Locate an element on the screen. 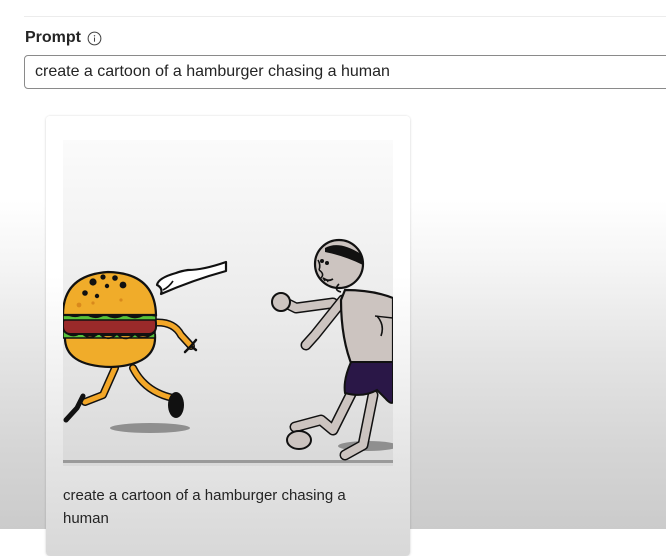  prompt-label-row: Prompt is located at coordinates (63, 38).